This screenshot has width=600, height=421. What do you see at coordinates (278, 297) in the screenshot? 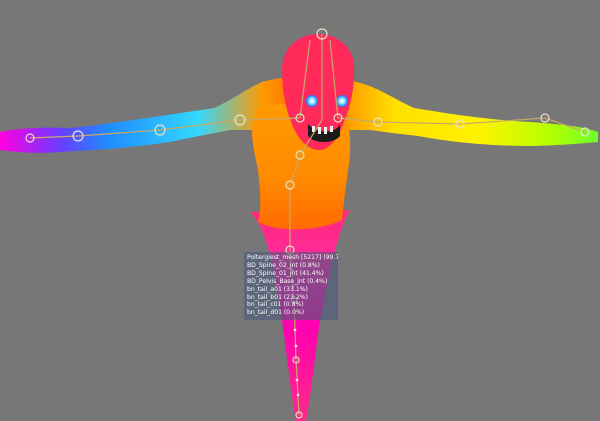
I see `tooltip-line: bn_tail_b01 (23.2%)` at bounding box center [278, 297].